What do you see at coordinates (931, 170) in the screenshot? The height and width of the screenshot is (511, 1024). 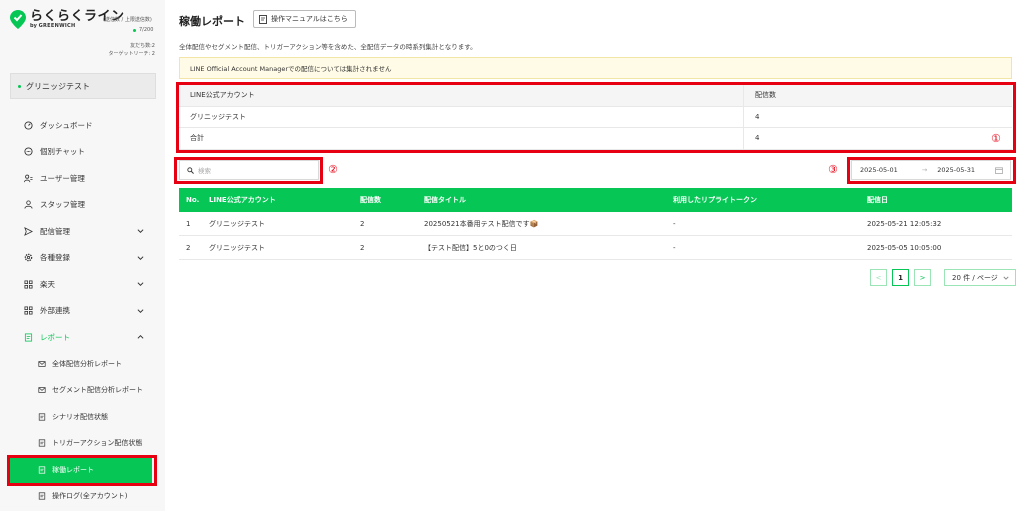 I see `highlight-date-range` at bounding box center [931, 170].